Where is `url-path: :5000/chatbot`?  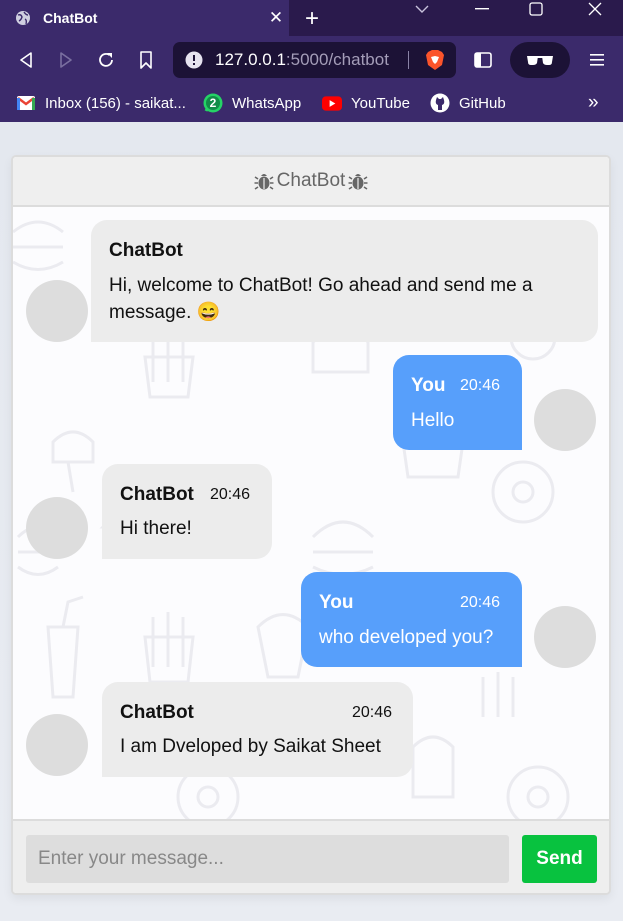
url-path: :5000/chatbot is located at coordinates (337, 59).